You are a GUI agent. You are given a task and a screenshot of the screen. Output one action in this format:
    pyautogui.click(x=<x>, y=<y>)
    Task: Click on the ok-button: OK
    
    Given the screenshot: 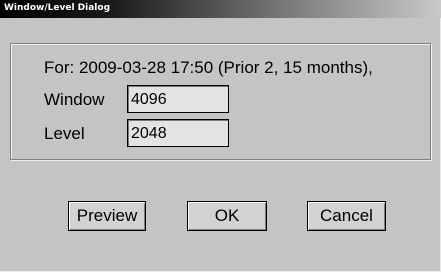 What is the action you would take?
    pyautogui.click(x=227, y=216)
    